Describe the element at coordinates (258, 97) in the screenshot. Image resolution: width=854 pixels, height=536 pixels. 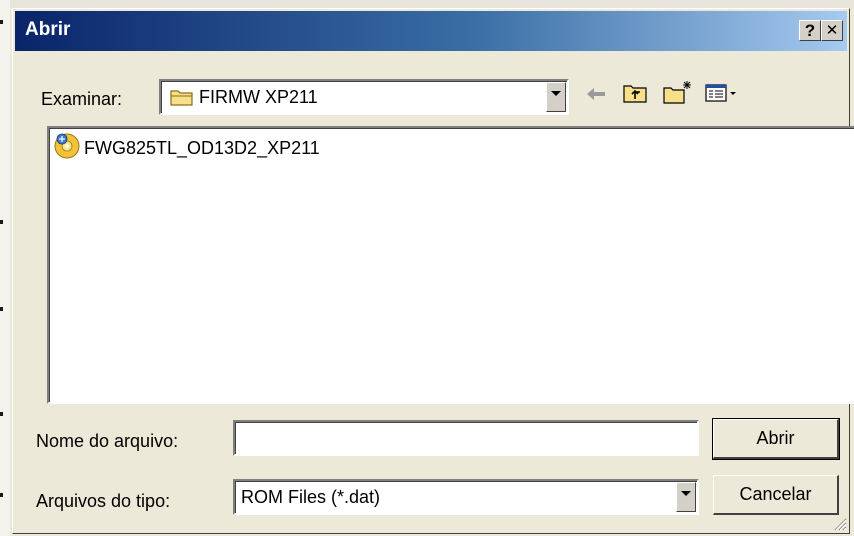
I see `look-in-value: FIRMW XP211` at that location.